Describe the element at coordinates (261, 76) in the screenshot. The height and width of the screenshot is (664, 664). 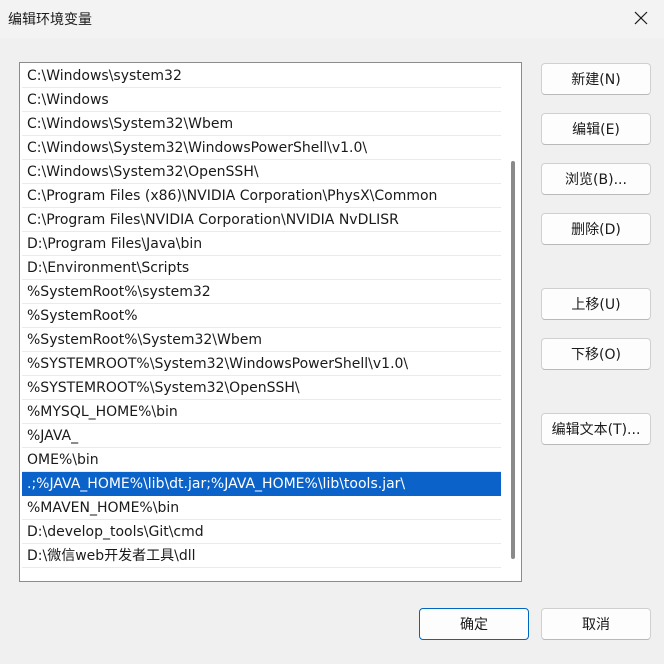
I see `list-item: C:\Windows\system32` at that location.